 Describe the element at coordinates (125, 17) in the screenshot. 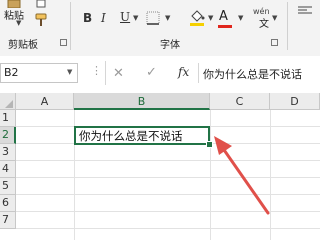

I see `underline-button: U` at that location.